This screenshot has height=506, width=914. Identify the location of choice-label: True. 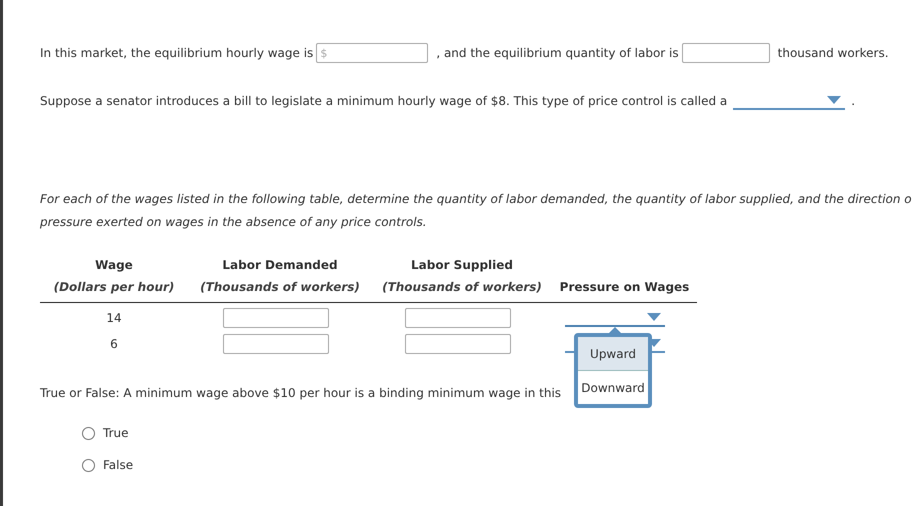
(115, 433).